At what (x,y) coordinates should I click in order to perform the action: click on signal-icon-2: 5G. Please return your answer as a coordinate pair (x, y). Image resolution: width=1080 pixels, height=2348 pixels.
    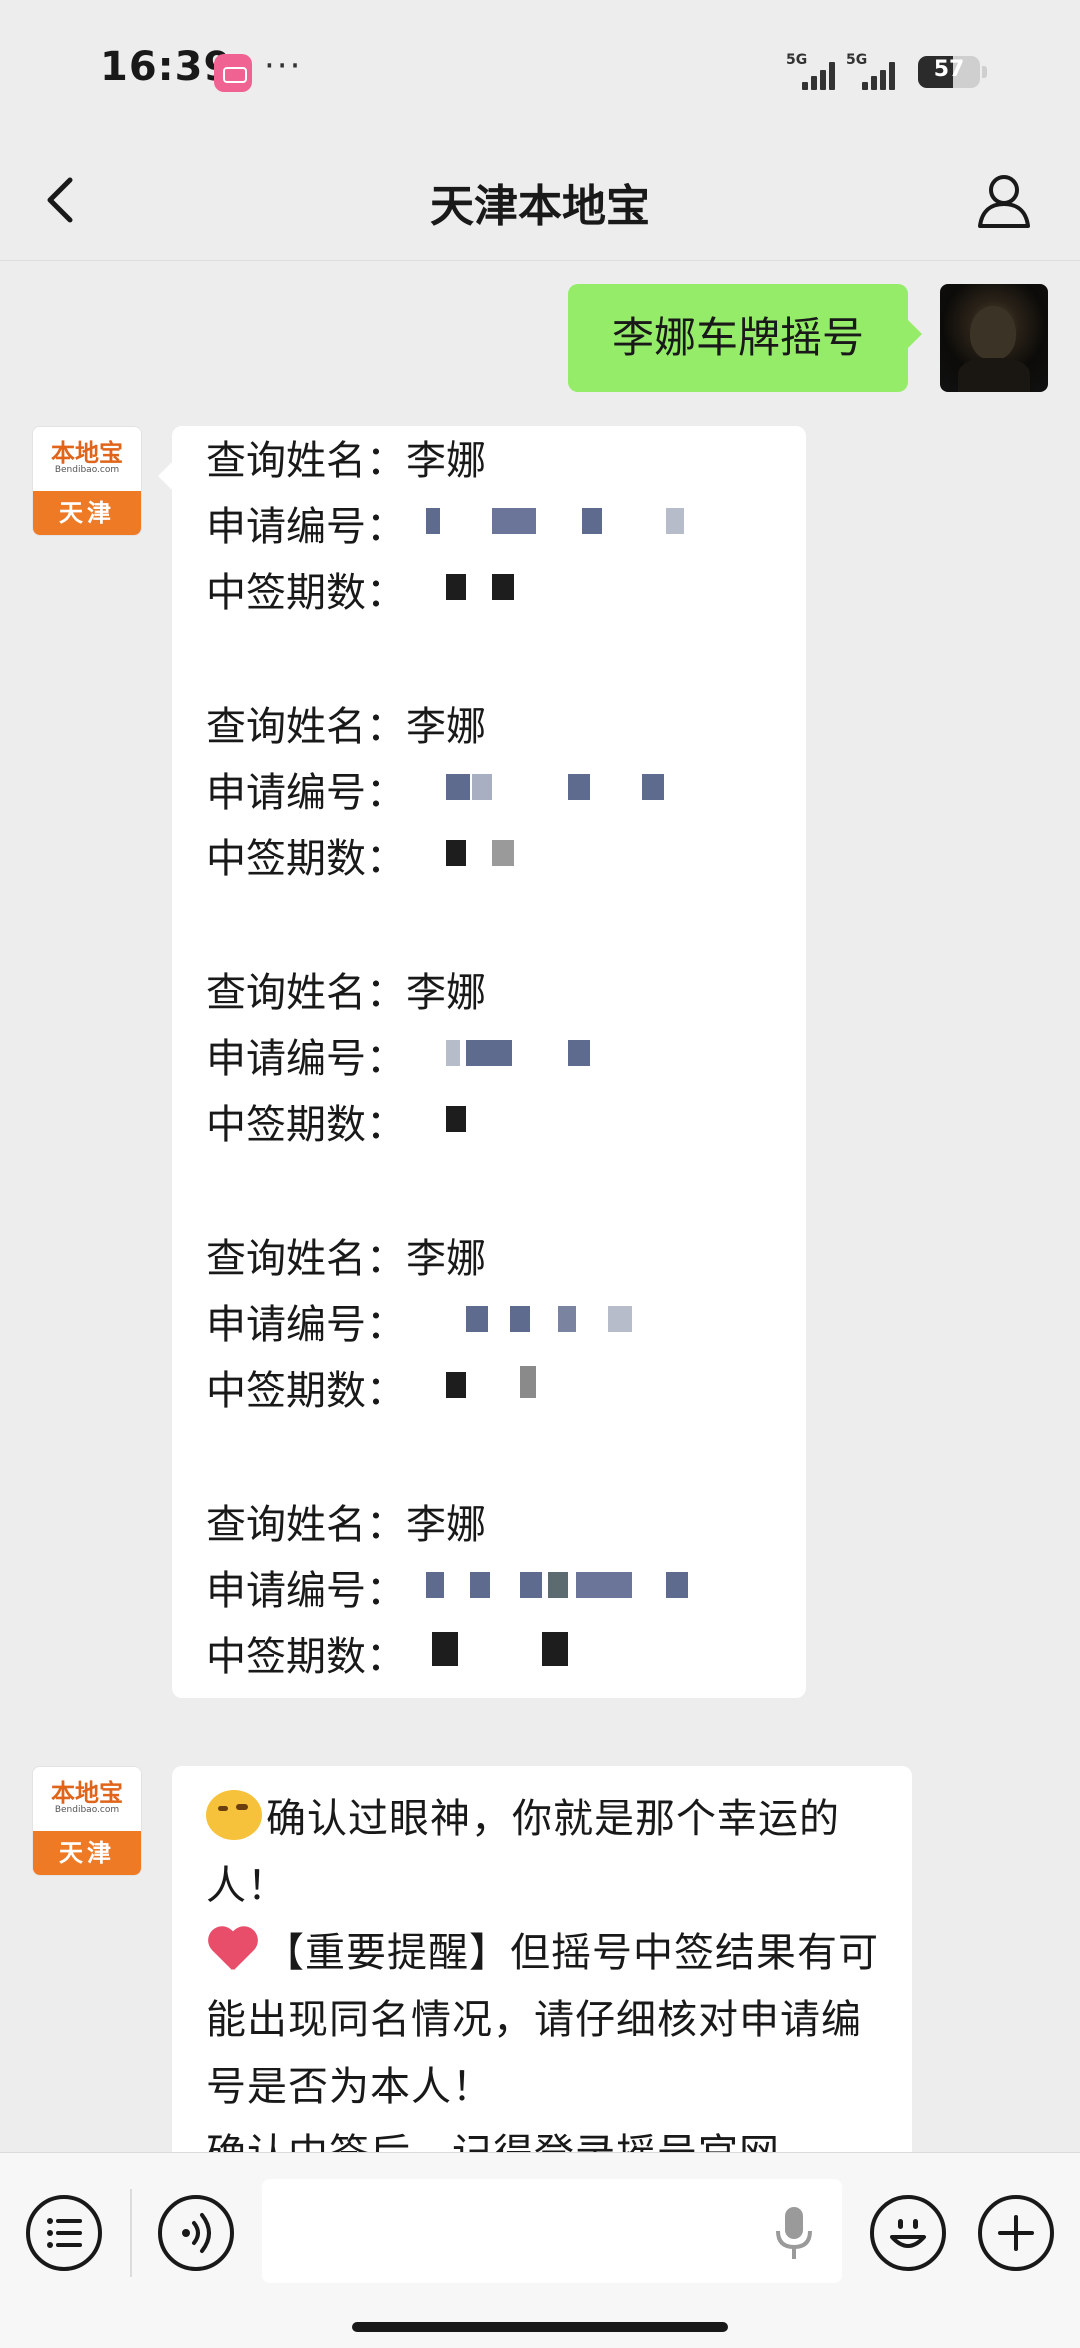
    Looking at the image, I should click on (876, 71).